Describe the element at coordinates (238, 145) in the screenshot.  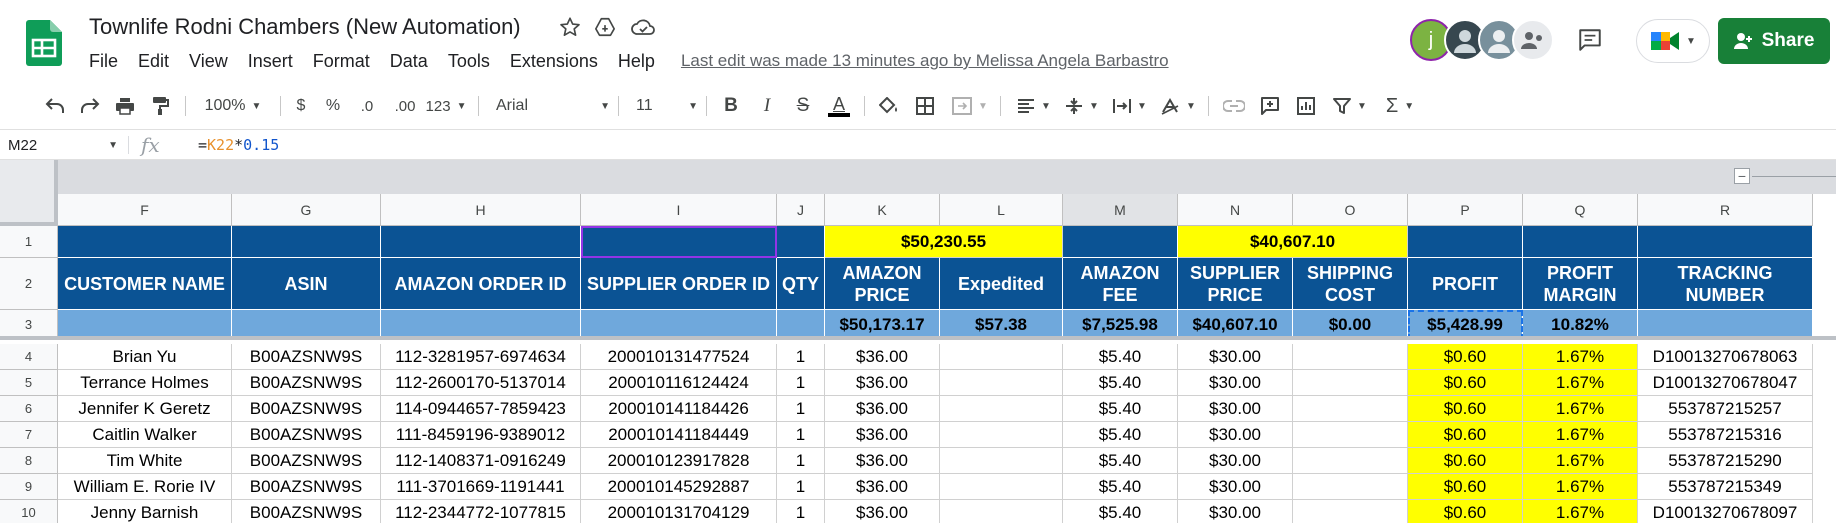
I see `formula-input: =K22*0.15` at that location.